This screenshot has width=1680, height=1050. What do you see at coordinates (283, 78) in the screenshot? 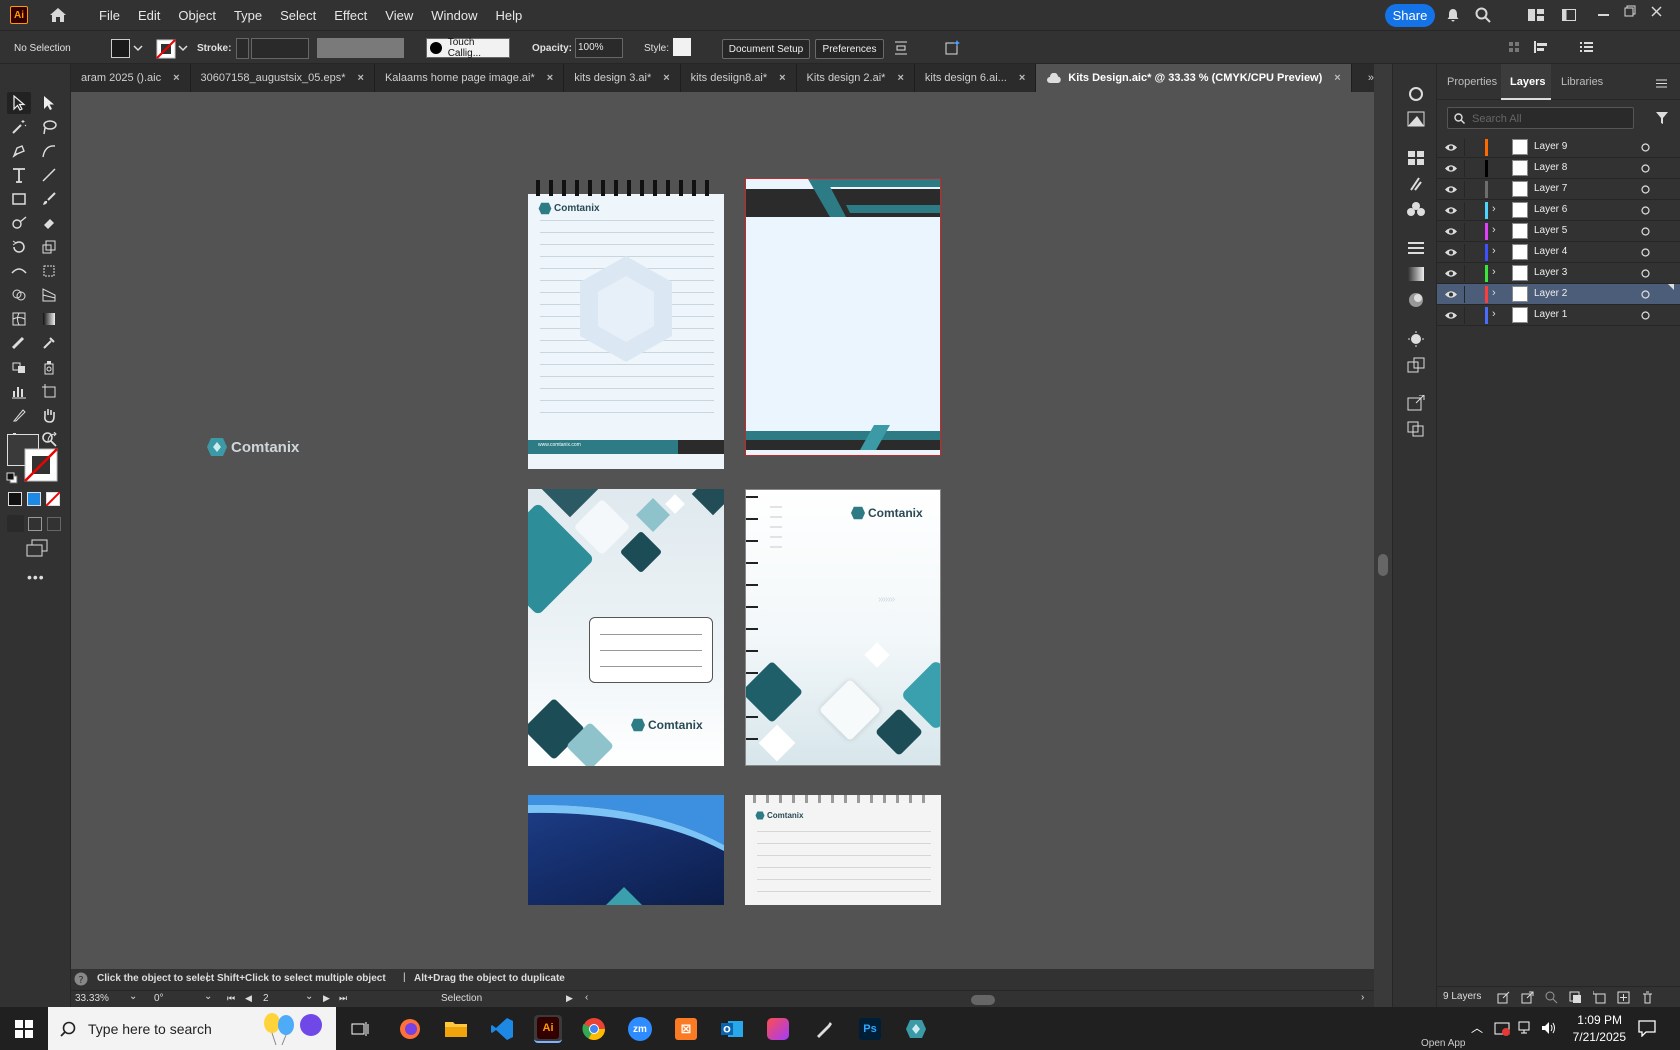
I see `tab-doc-2: 30607158_augustsix_05.eps* ×` at bounding box center [283, 78].